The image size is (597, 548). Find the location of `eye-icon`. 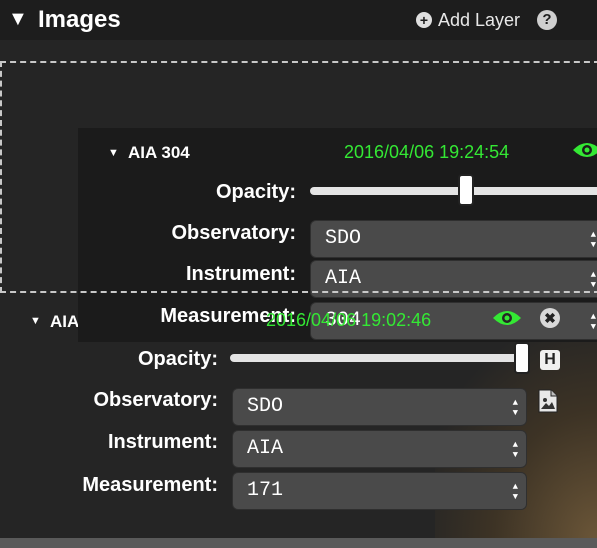

eye-icon is located at coordinates (507, 318).